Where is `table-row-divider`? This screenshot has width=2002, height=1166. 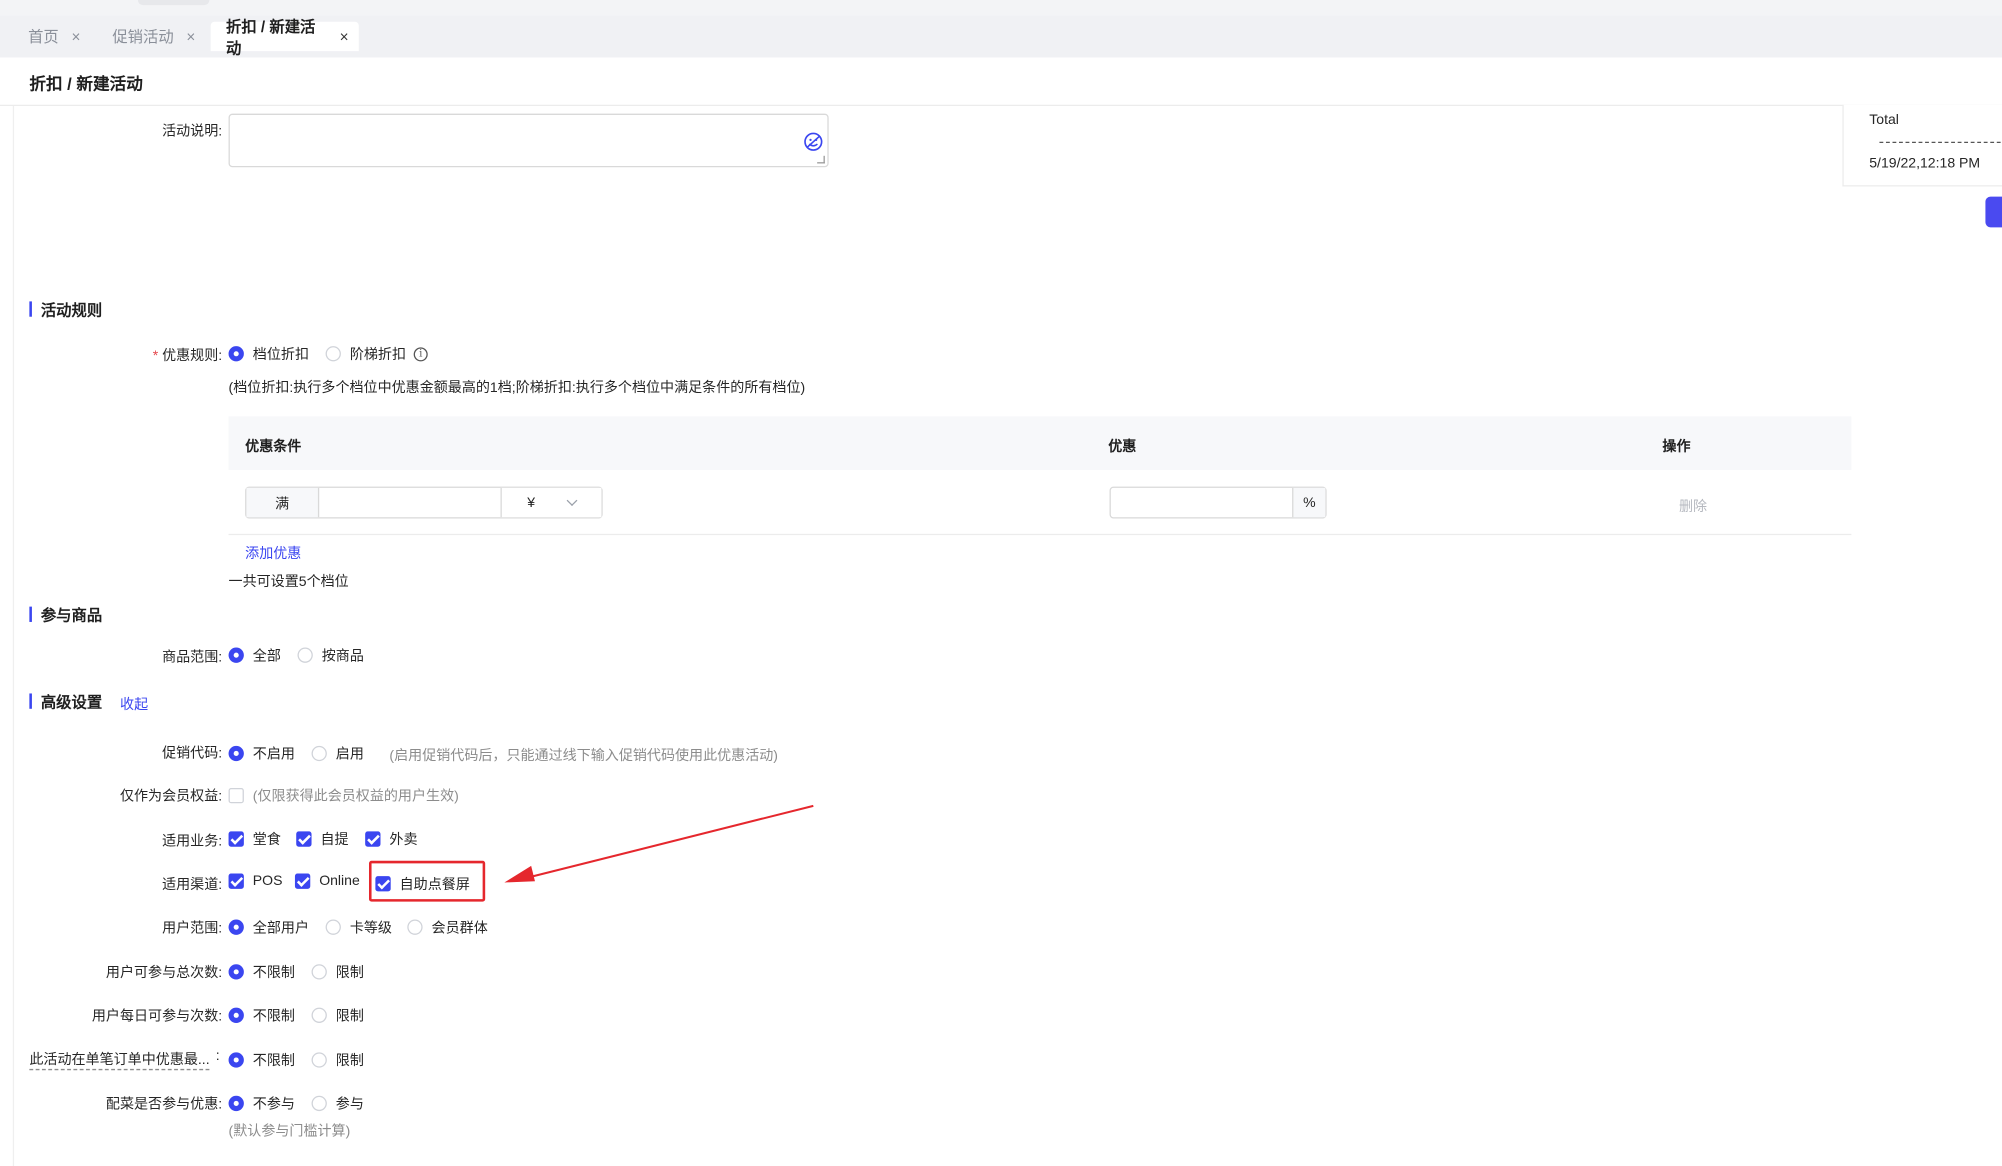 table-row-divider is located at coordinates (1040, 534).